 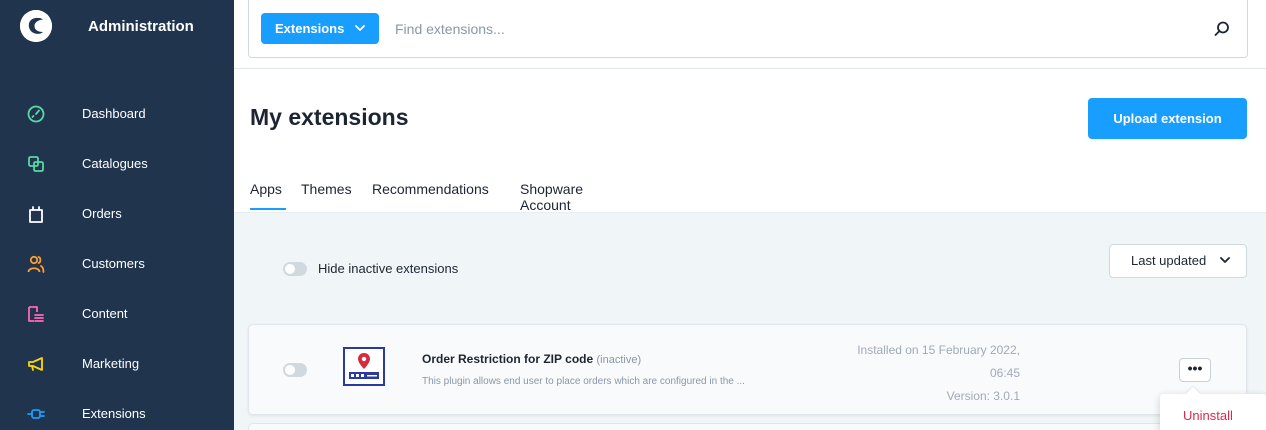 What do you see at coordinates (102, 213) in the screenshot?
I see `sidebar-item-label: Orders` at bounding box center [102, 213].